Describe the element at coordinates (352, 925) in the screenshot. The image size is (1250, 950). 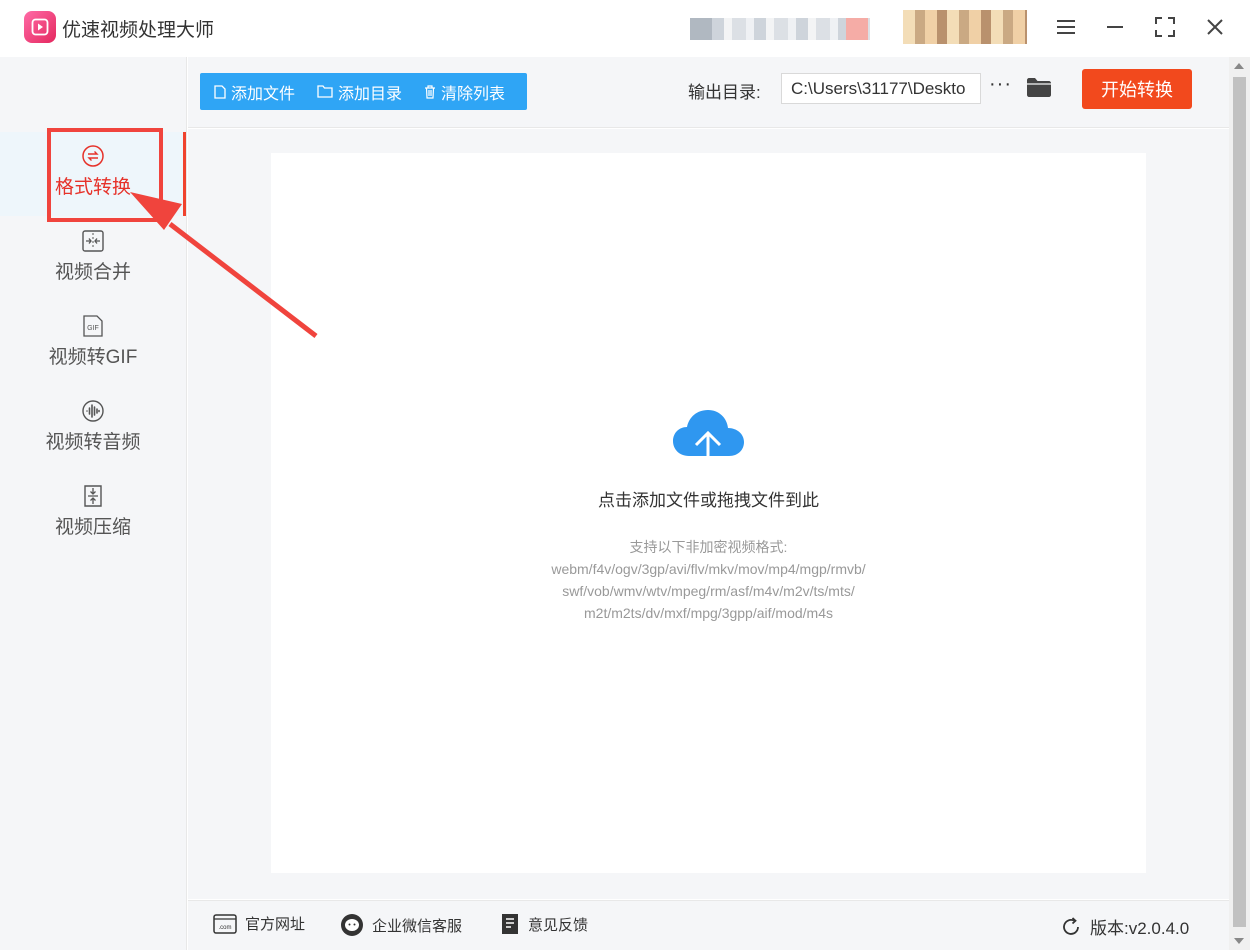
I see `wechat-icon` at that location.